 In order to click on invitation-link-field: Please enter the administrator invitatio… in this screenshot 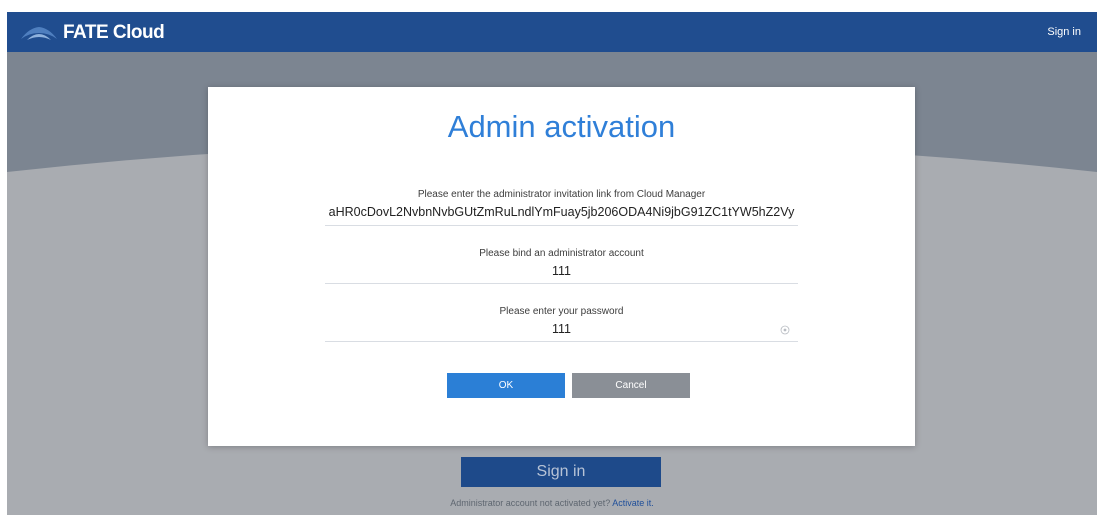, I will do `click(561, 207)`.